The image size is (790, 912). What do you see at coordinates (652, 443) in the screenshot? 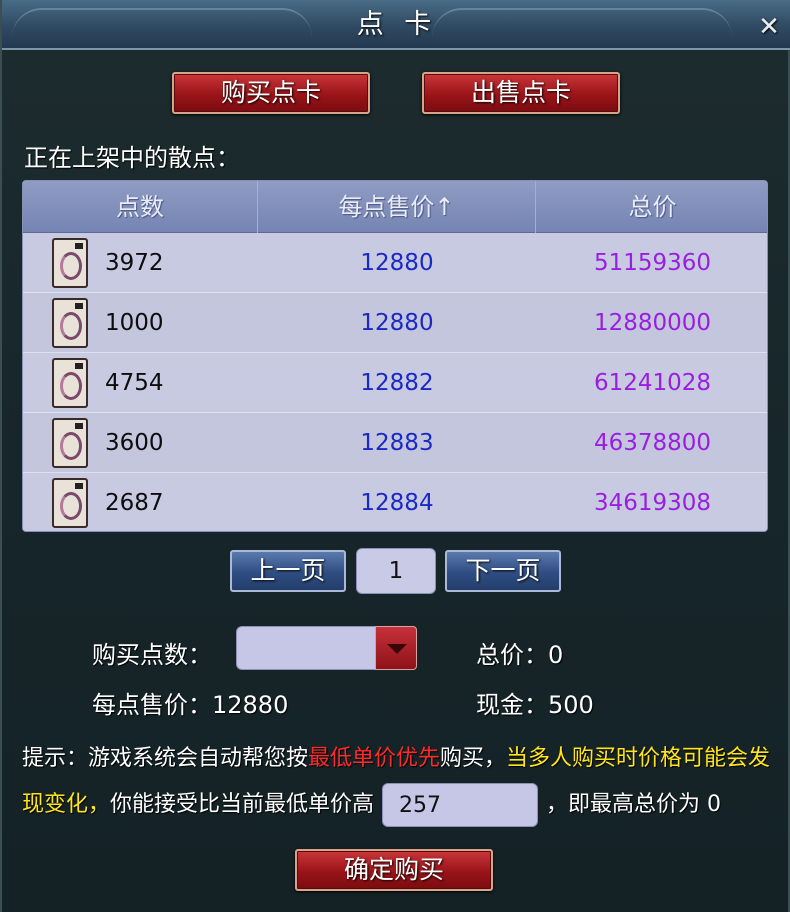
I see `row-total: 46378800` at bounding box center [652, 443].